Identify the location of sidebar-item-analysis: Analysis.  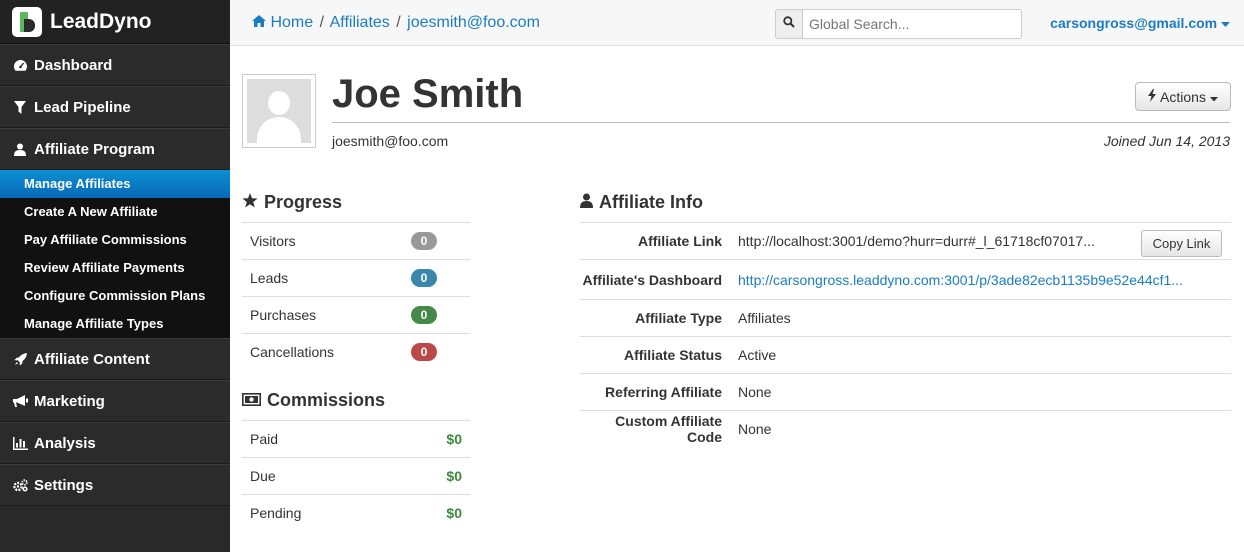
(115, 443).